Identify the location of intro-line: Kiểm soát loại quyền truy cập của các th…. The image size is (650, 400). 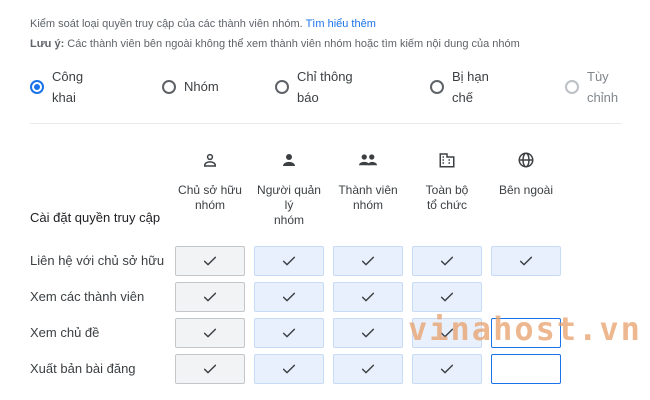
(275, 24).